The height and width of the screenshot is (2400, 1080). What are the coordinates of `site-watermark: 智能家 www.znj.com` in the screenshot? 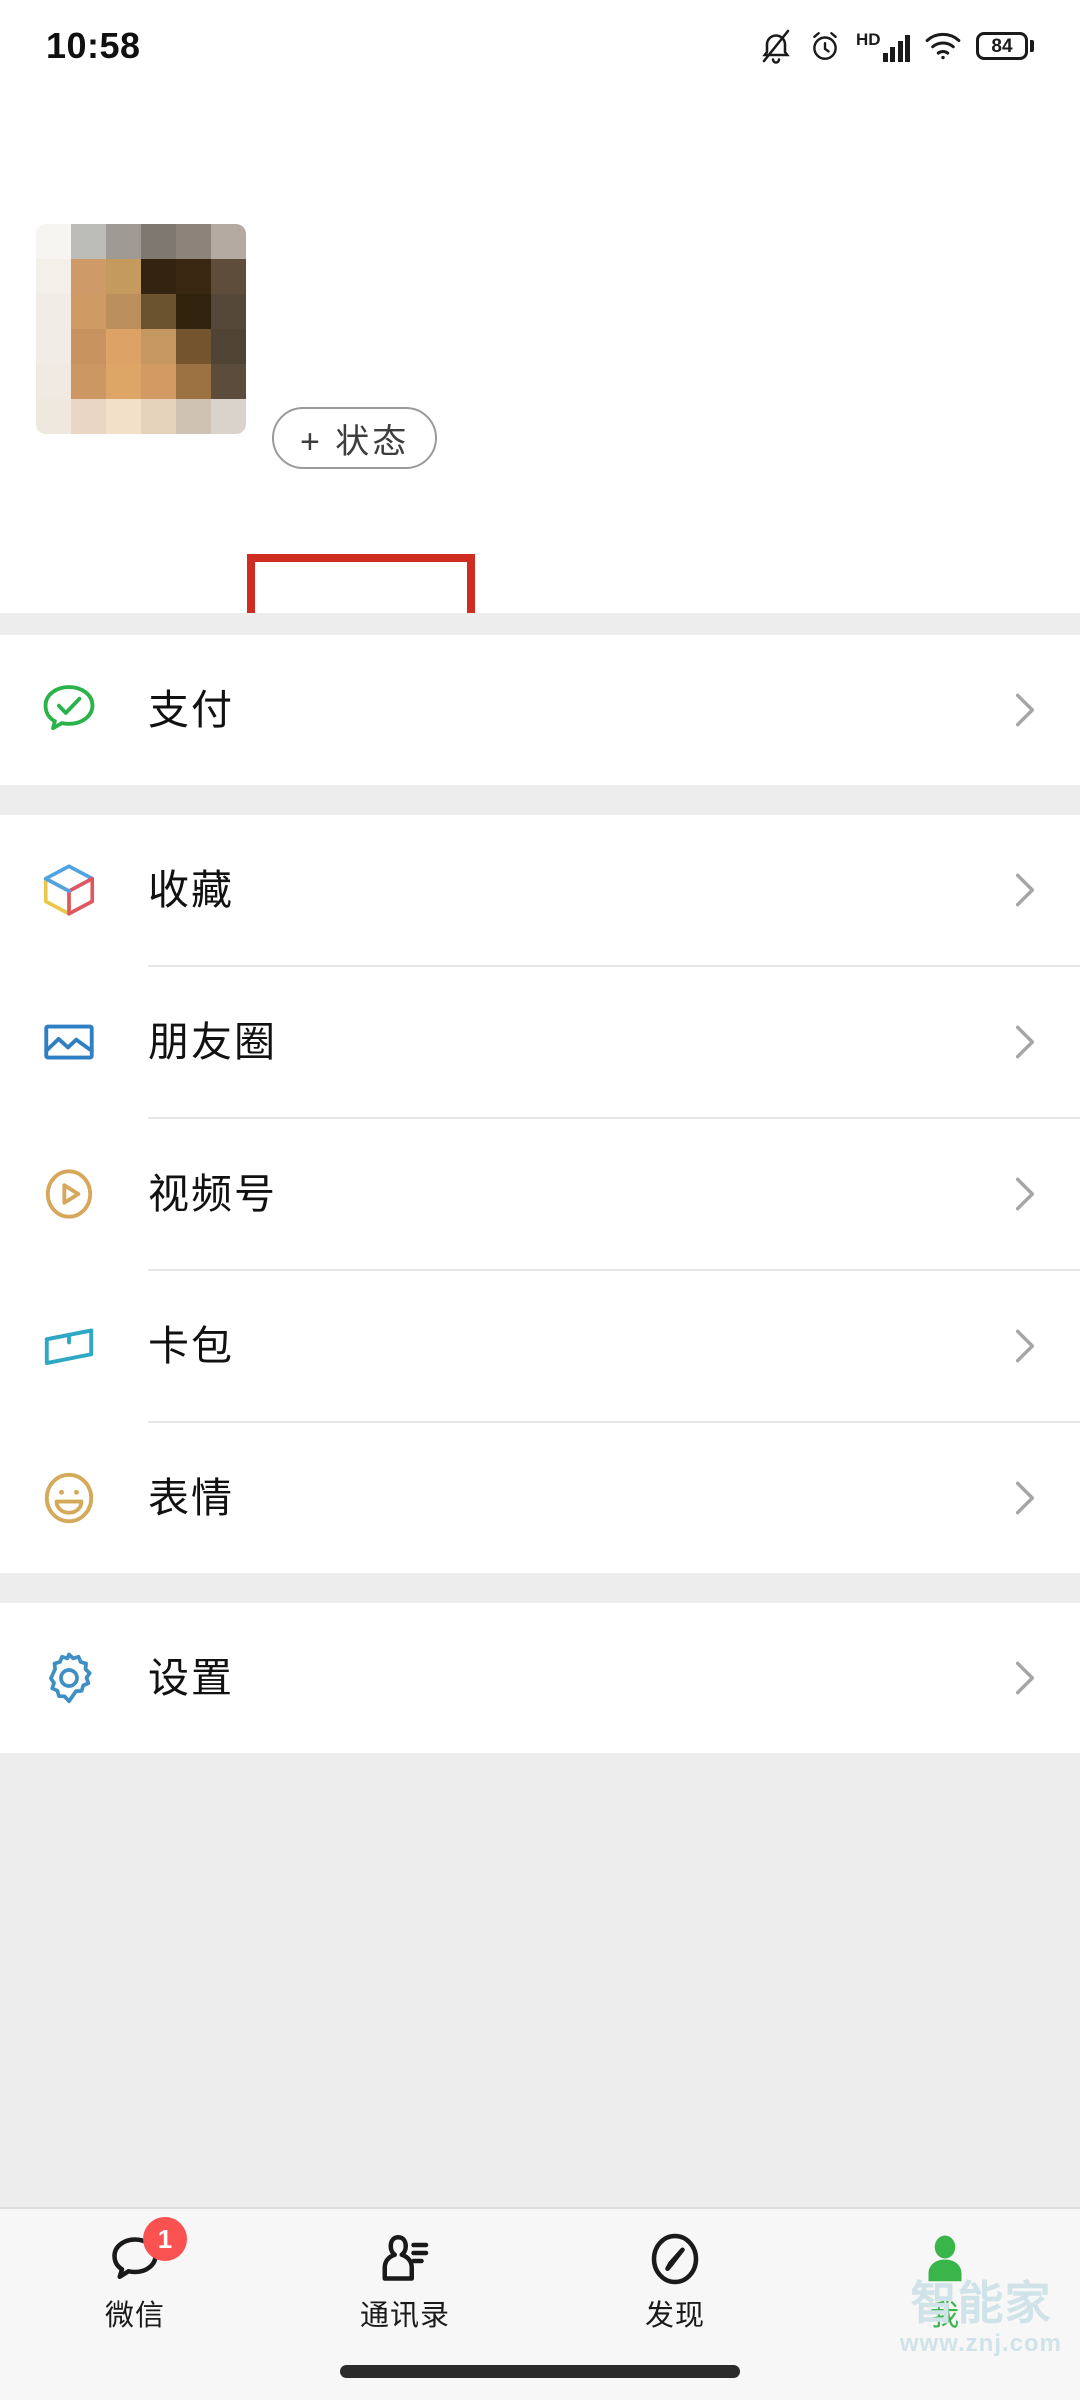 It's located at (981, 2318).